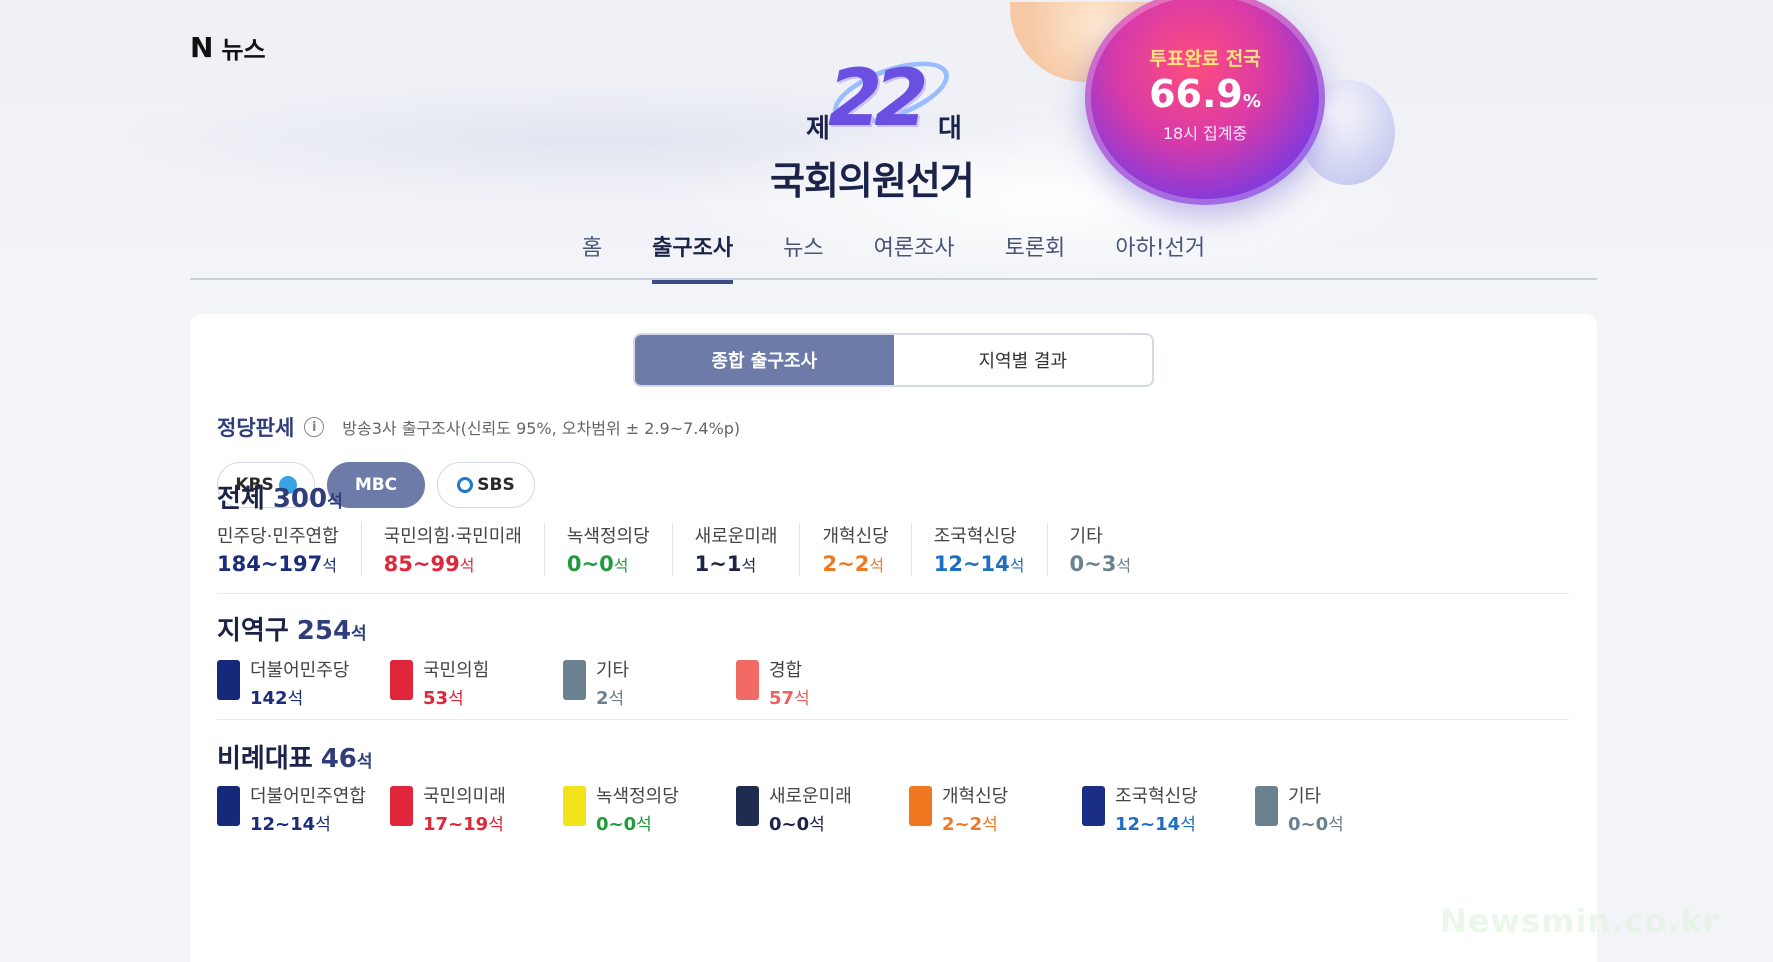  What do you see at coordinates (202, 47) in the screenshot?
I see `naver-n-icon: N` at bounding box center [202, 47].